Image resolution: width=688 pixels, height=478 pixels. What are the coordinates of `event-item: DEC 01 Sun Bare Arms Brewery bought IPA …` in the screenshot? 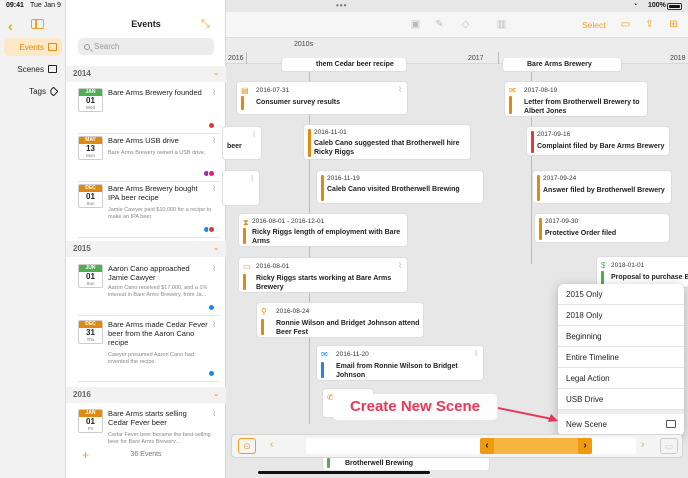 It's located at (149, 210).